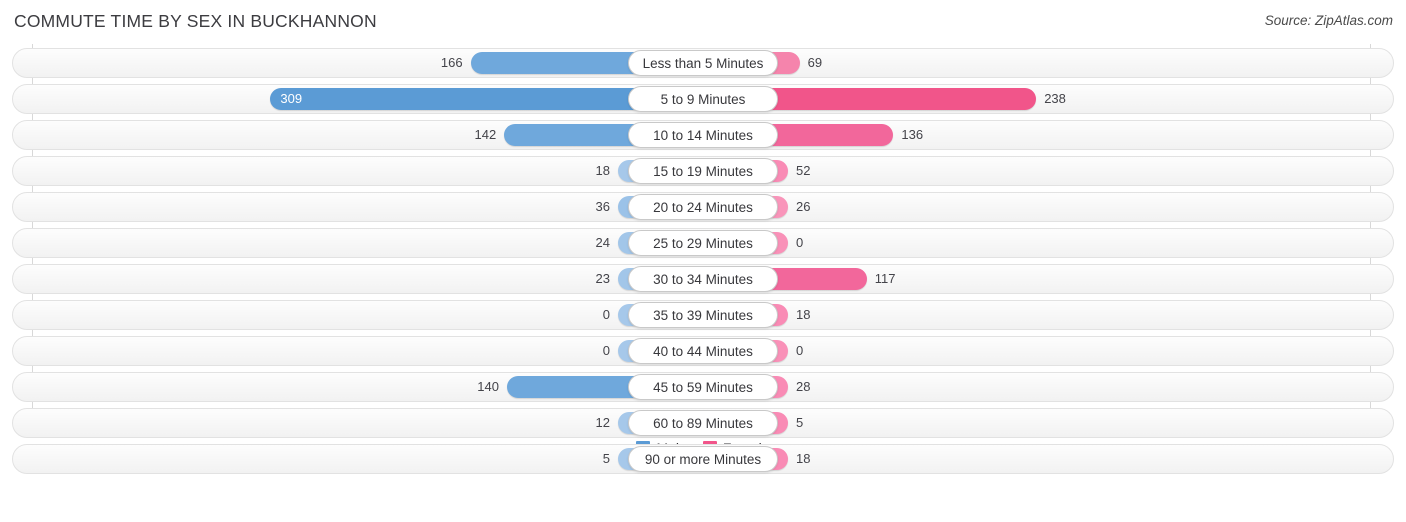  What do you see at coordinates (602, 242) in the screenshot?
I see `value-label-male: 24` at bounding box center [602, 242].